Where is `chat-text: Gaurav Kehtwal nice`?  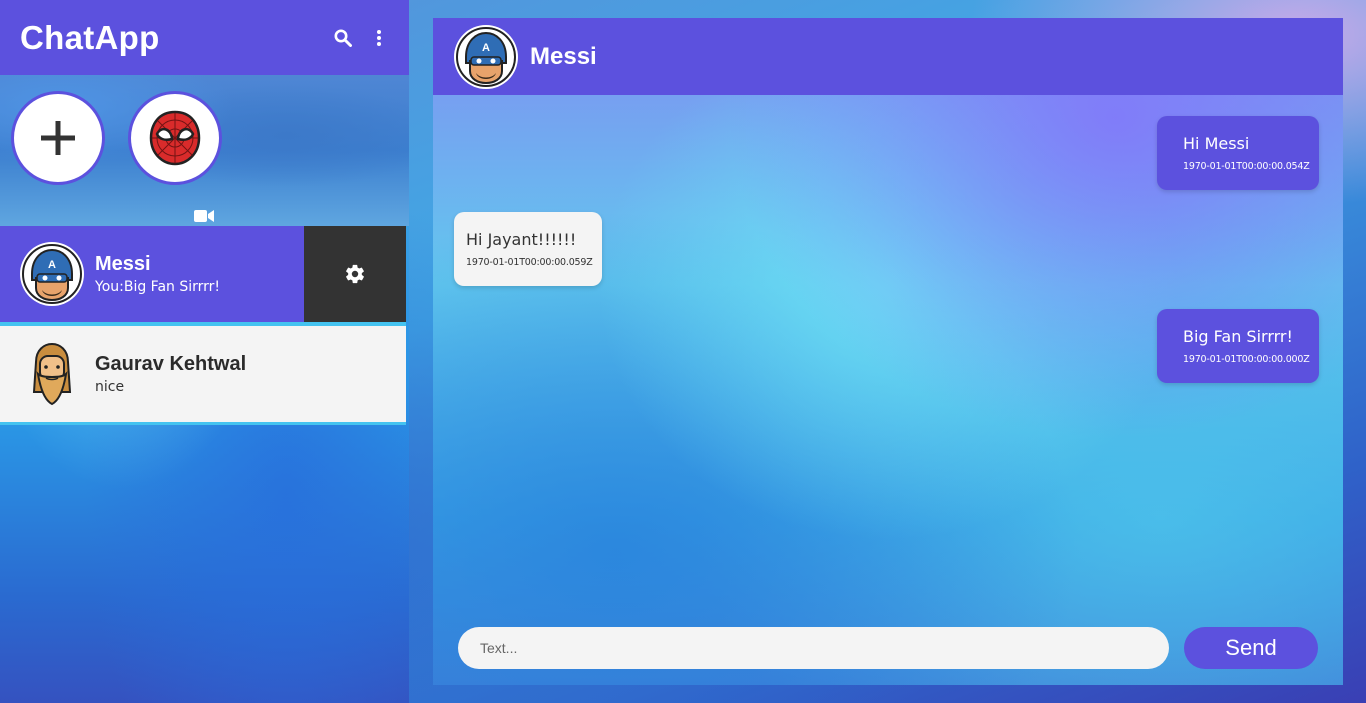
chat-text: Gaurav Kehtwal nice is located at coordinates (170, 374).